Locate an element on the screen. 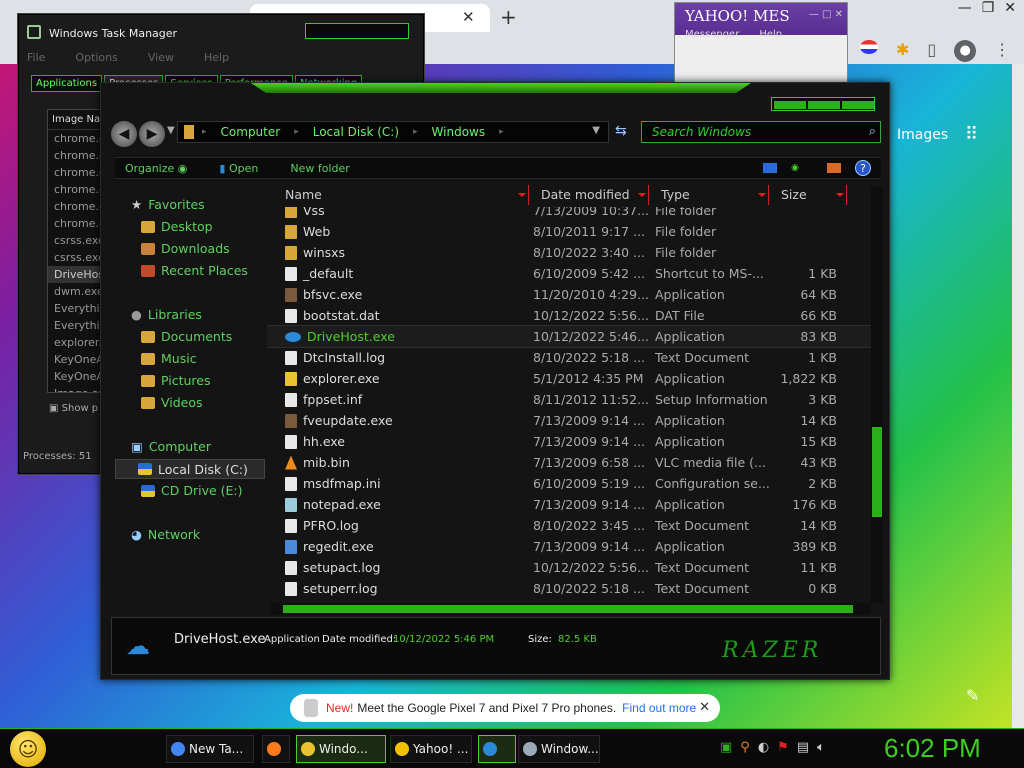 The image size is (1024, 768). column-date-modified: Date modified is located at coordinates (589, 195).